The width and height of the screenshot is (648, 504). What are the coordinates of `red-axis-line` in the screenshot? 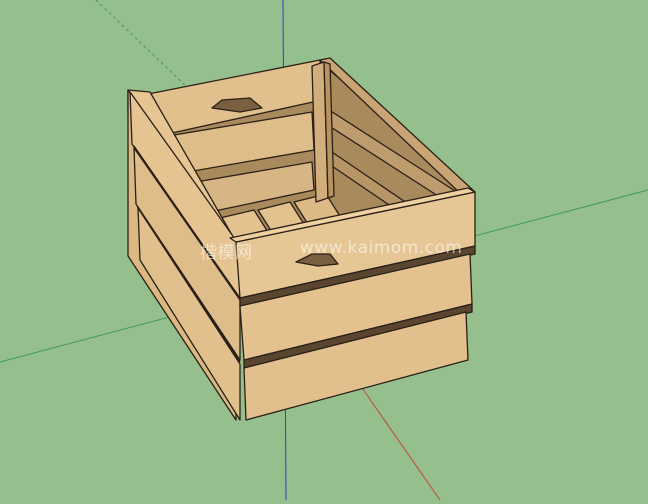 It's located at (400, 442).